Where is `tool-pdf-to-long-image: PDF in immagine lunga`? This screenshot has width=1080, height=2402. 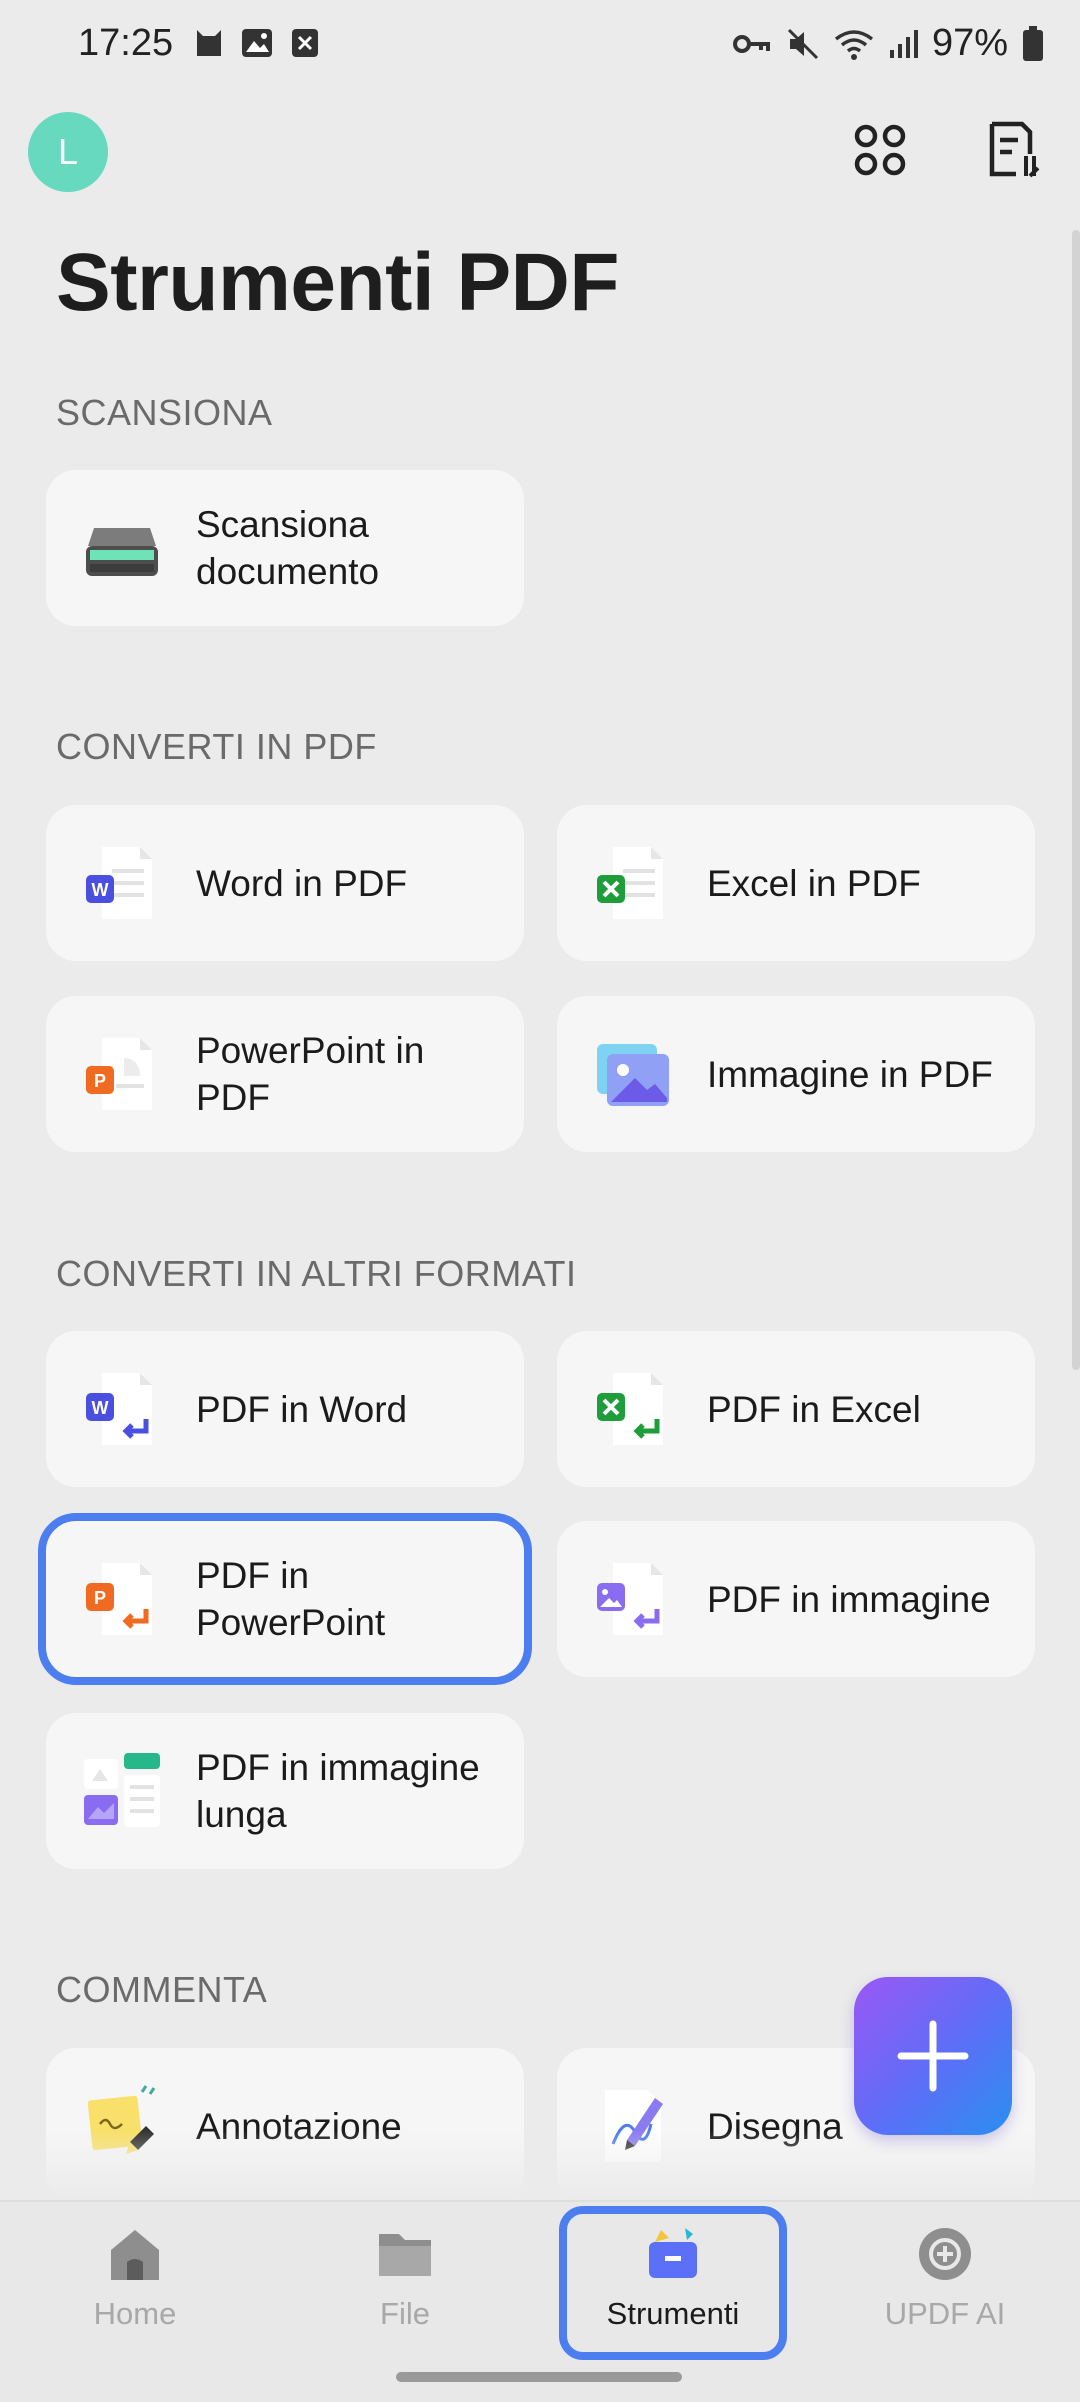 tool-pdf-to-long-image: PDF in immagine lunga is located at coordinates (285, 1791).